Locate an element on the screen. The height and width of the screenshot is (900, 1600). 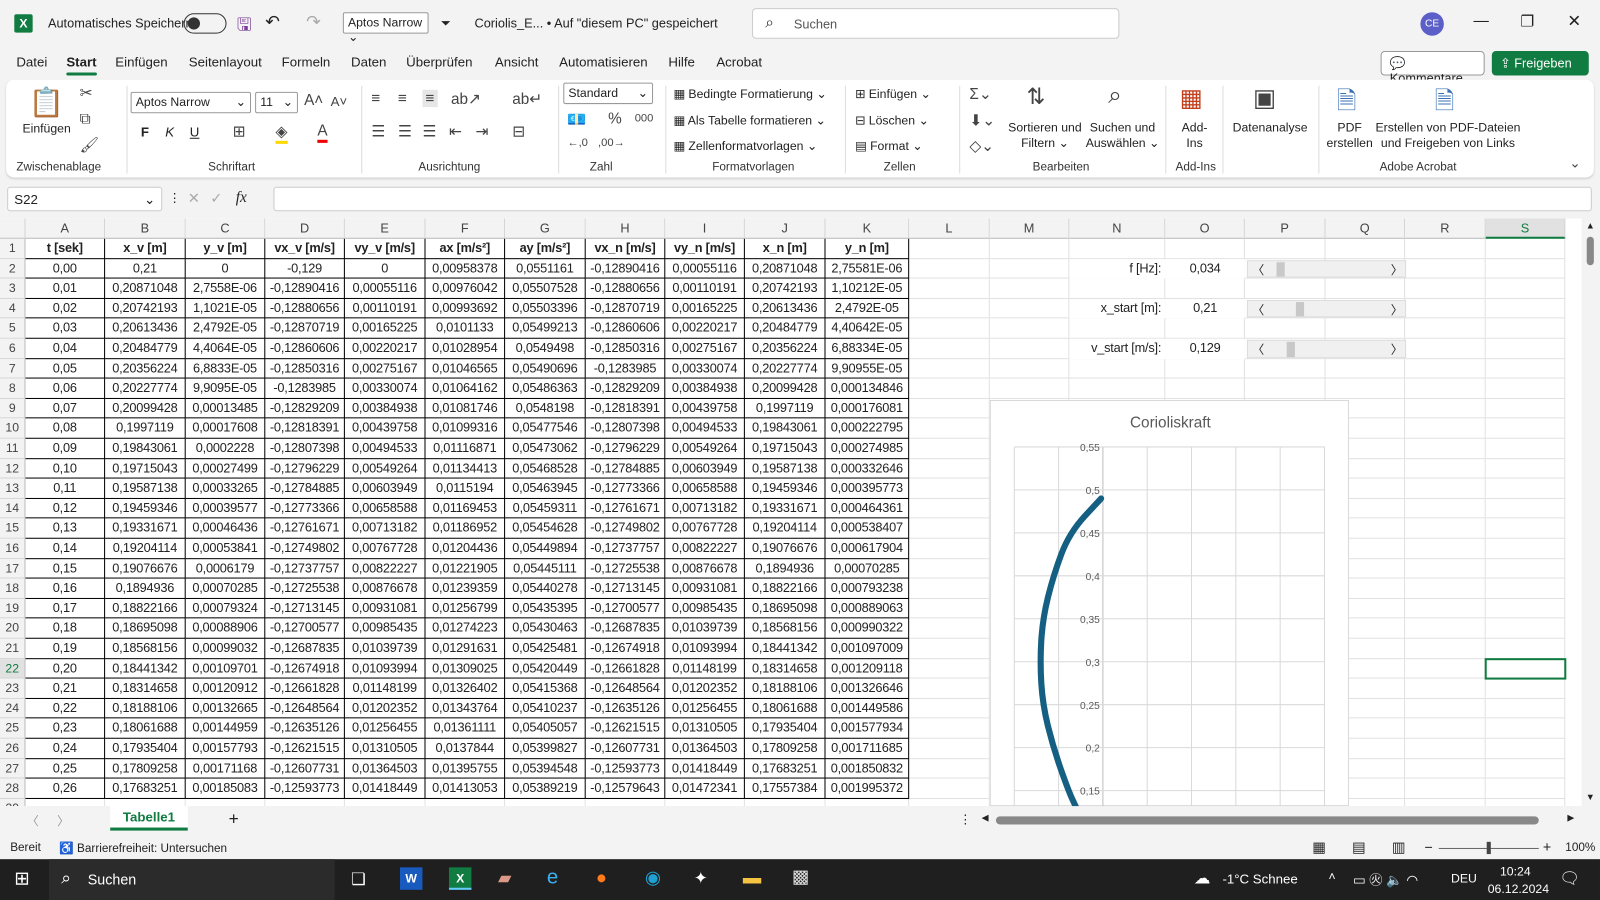
cell-R2 is located at coordinates (1445, 268).